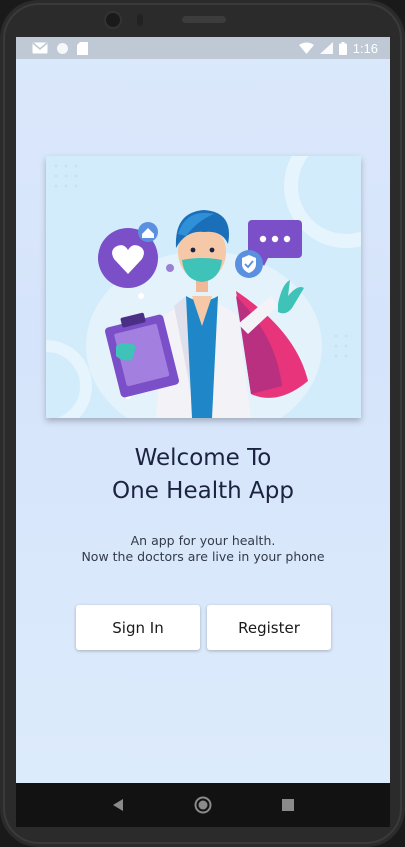 The height and width of the screenshot is (847, 405). What do you see at coordinates (40, 48) in the screenshot?
I see `gmail-icon` at bounding box center [40, 48].